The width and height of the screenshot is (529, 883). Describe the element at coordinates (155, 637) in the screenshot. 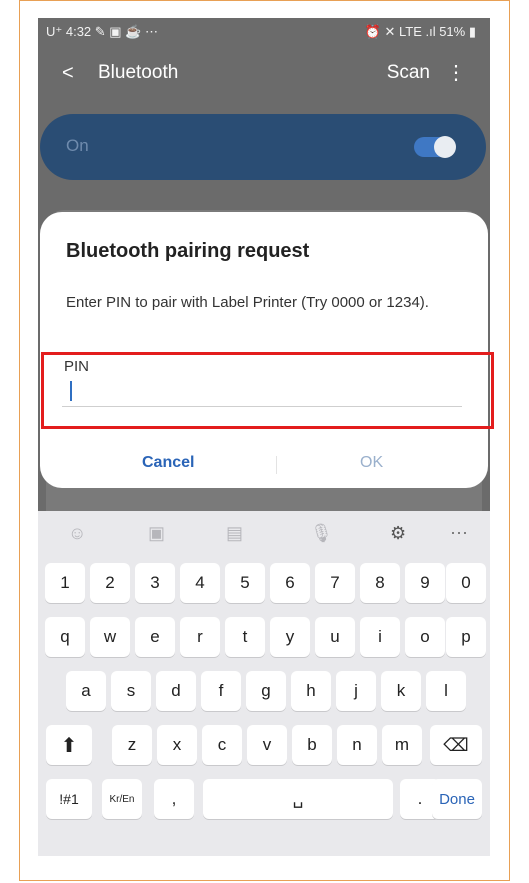

I see `key-e: e` at that location.